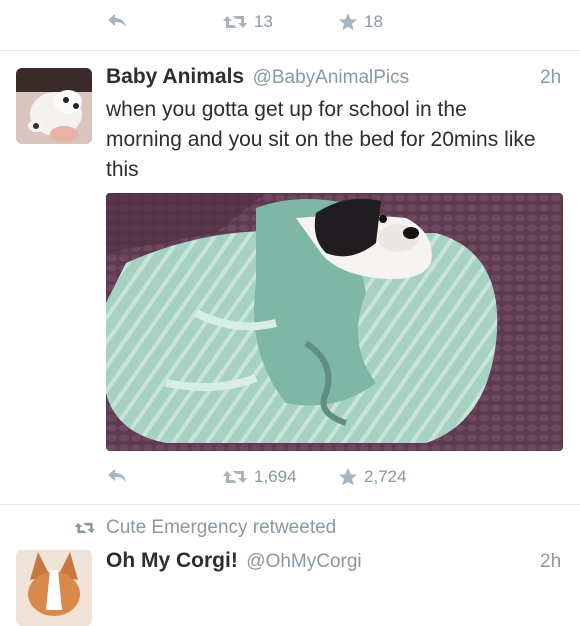  What do you see at coordinates (172, 560) in the screenshot?
I see `user-name: Oh My Corgi!` at bounding box center [172, 560].